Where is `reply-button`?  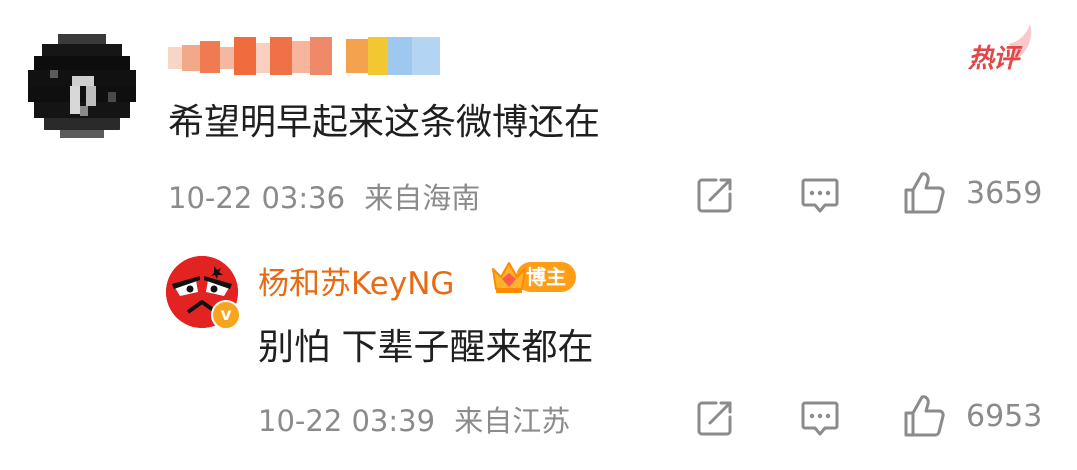 reply-button is located at coordinates (820, 195).